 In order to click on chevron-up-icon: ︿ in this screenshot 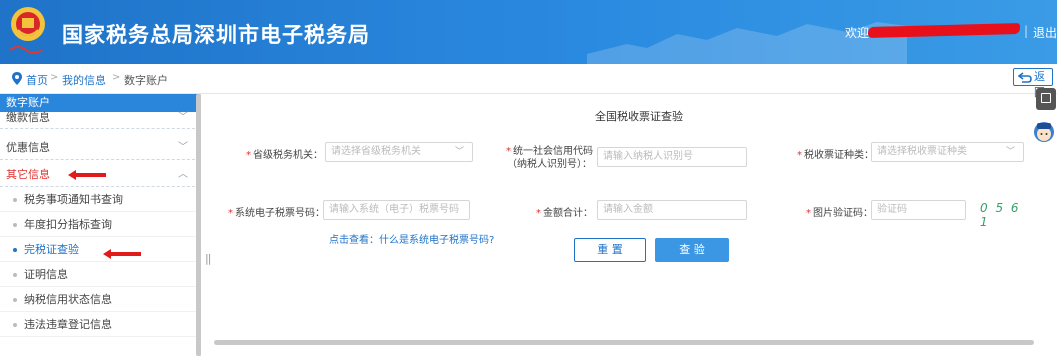, I will do `click(183, 174)`.